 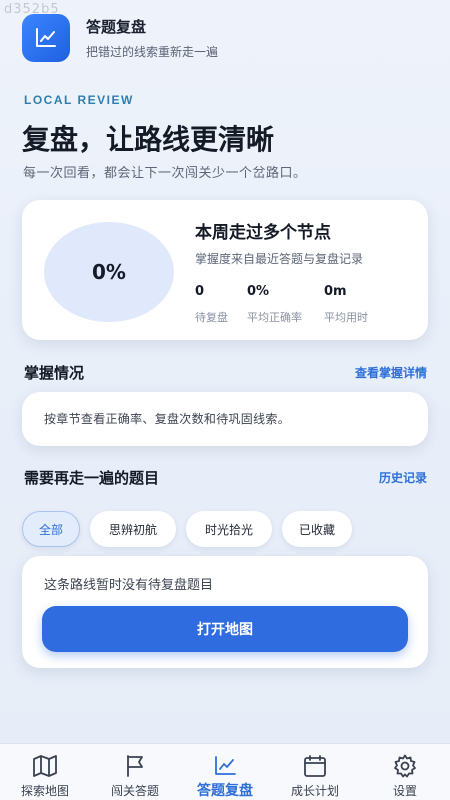 I want to click on tab-explore-map: 探索地图, so click(x=45, y=772).